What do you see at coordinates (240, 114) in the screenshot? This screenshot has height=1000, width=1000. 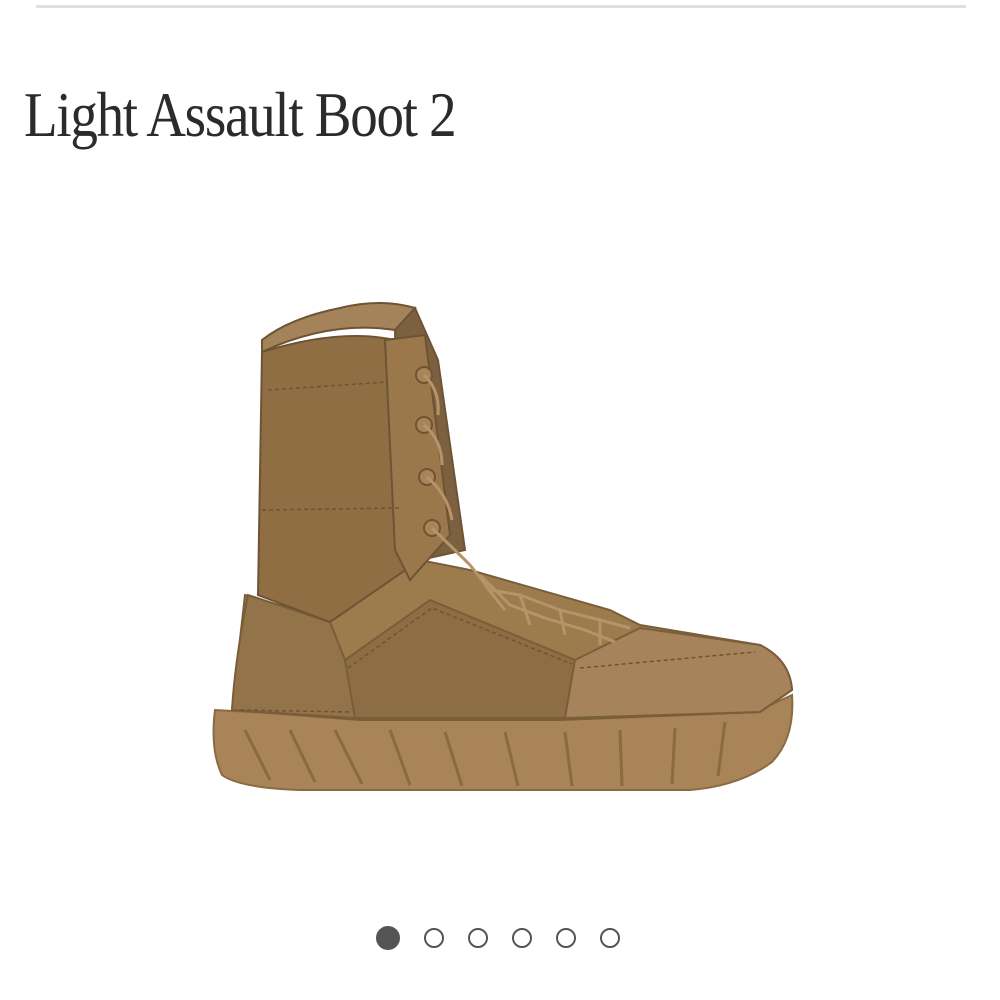 I see `product-title: Light Assault Boot 2` at bounding box center [240, 114].